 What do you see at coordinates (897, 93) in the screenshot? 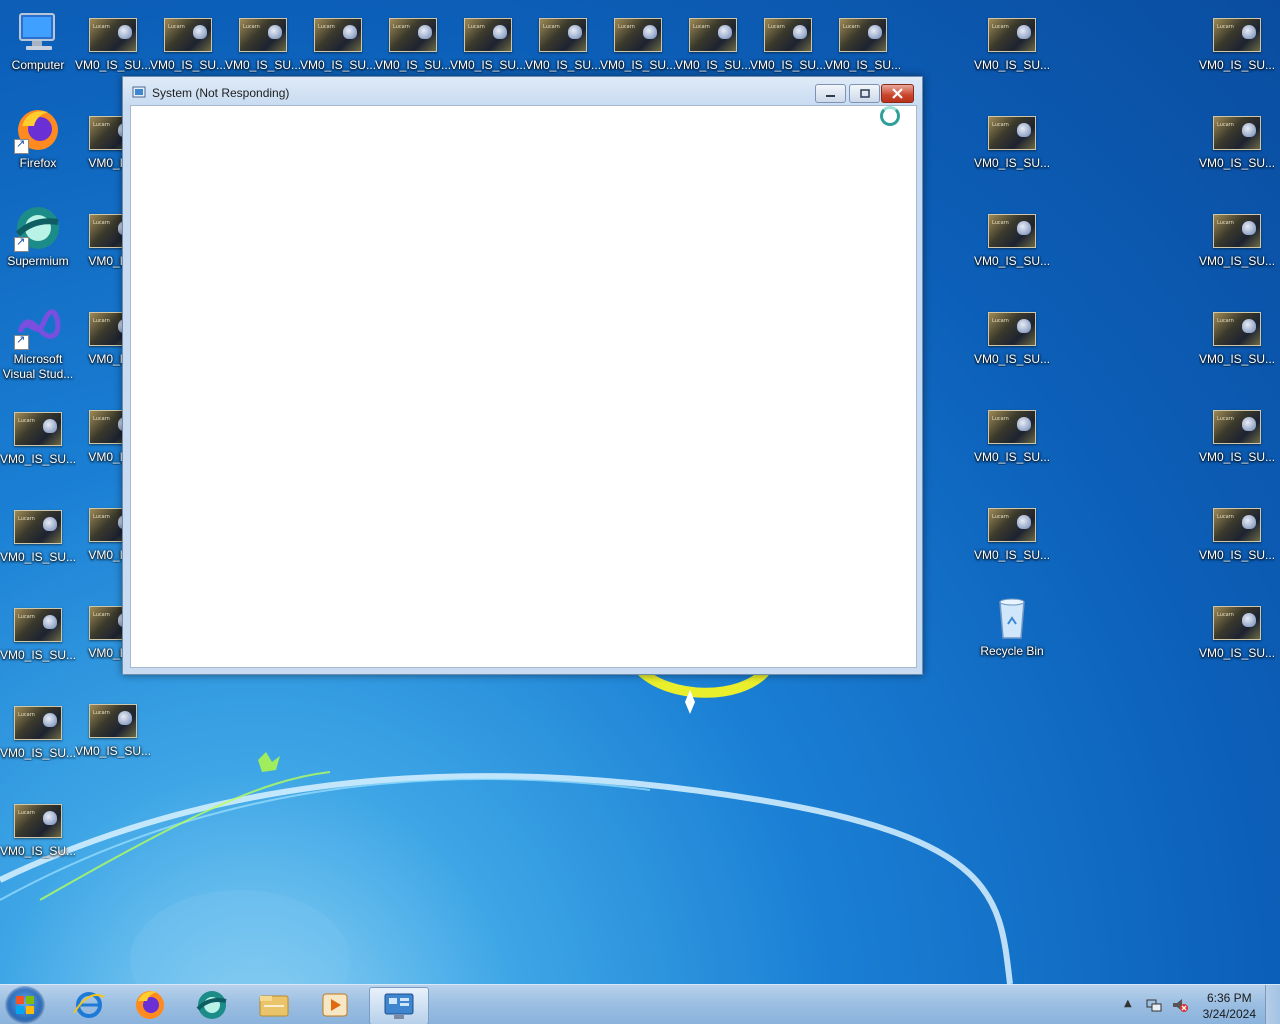
I see `close-button` at bounding box center [897, 93].